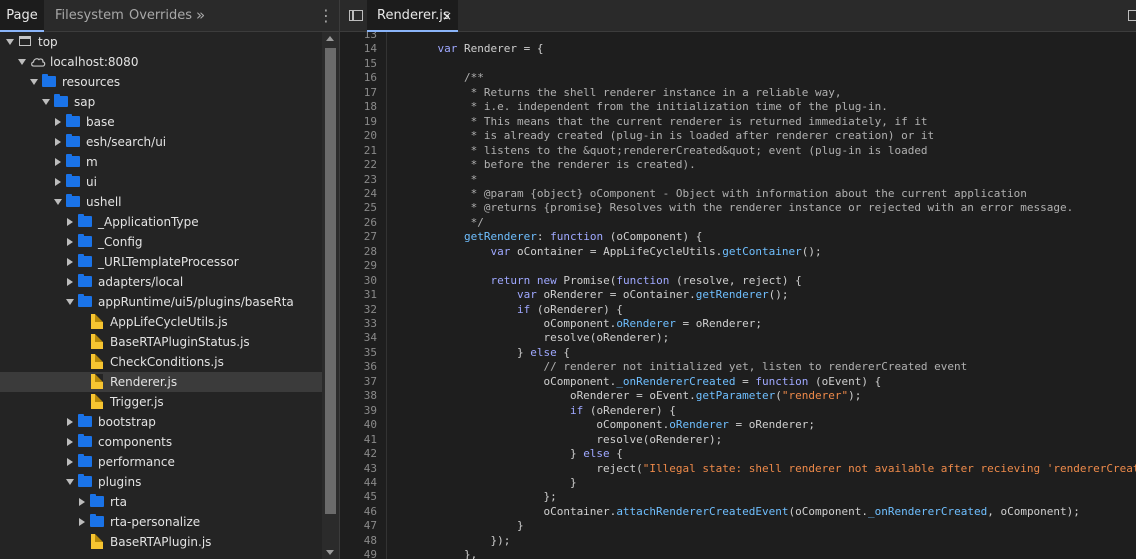  Describe the element at coordinates (161, 262) in the screenshot. I see `tree-item: _URLTemplateProcessor` at that location.